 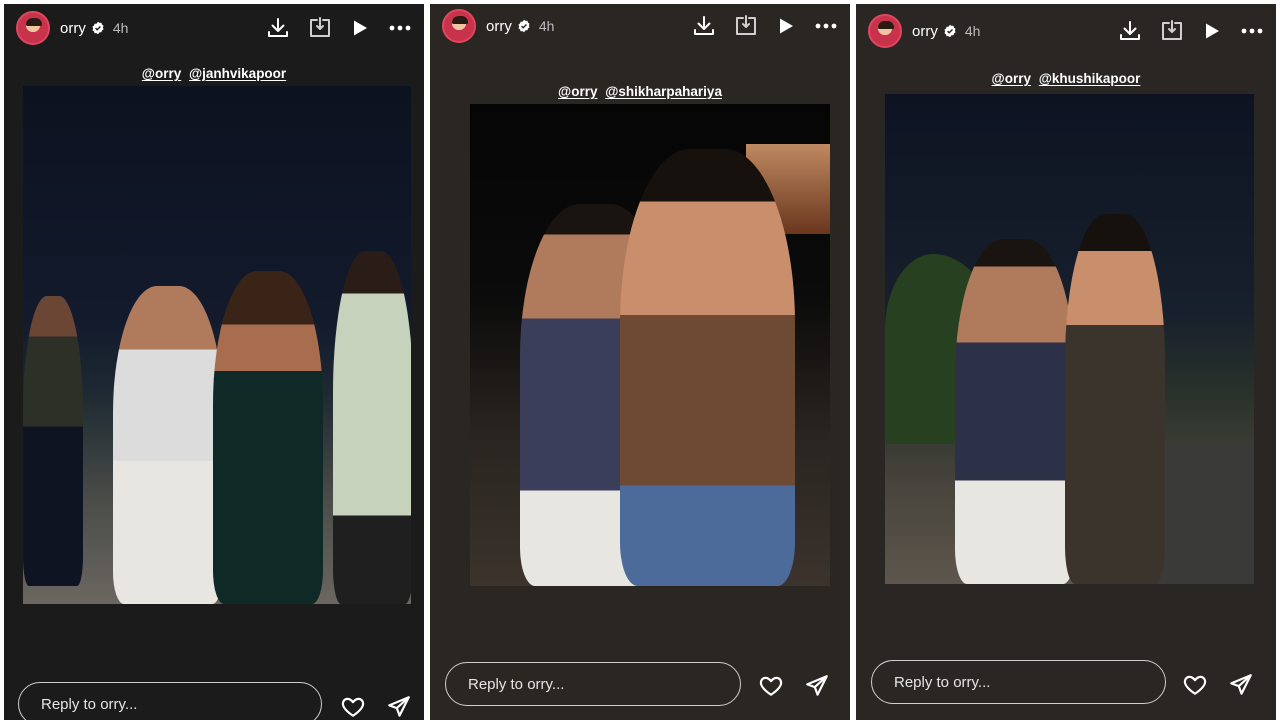 I want to click on mention-tags: @orry @janhvikapoor, so click(x=214, y=73).